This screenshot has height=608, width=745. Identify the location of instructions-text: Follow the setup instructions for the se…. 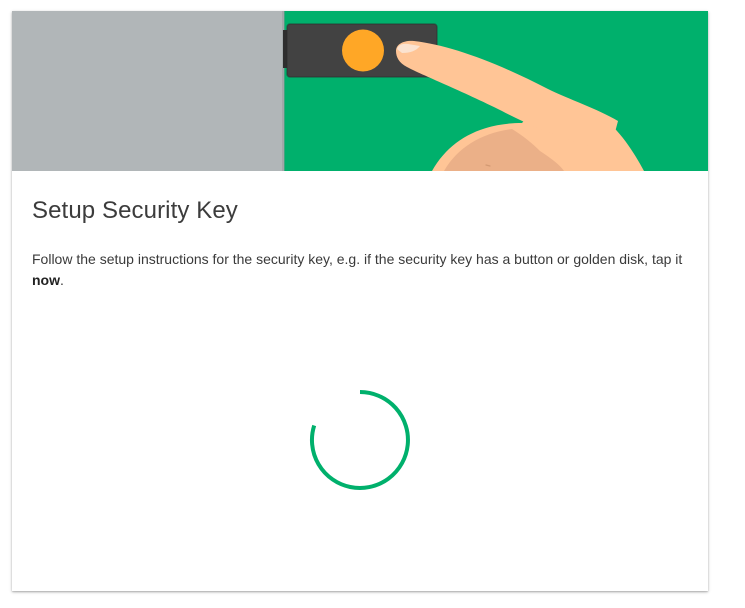
(357, 259).